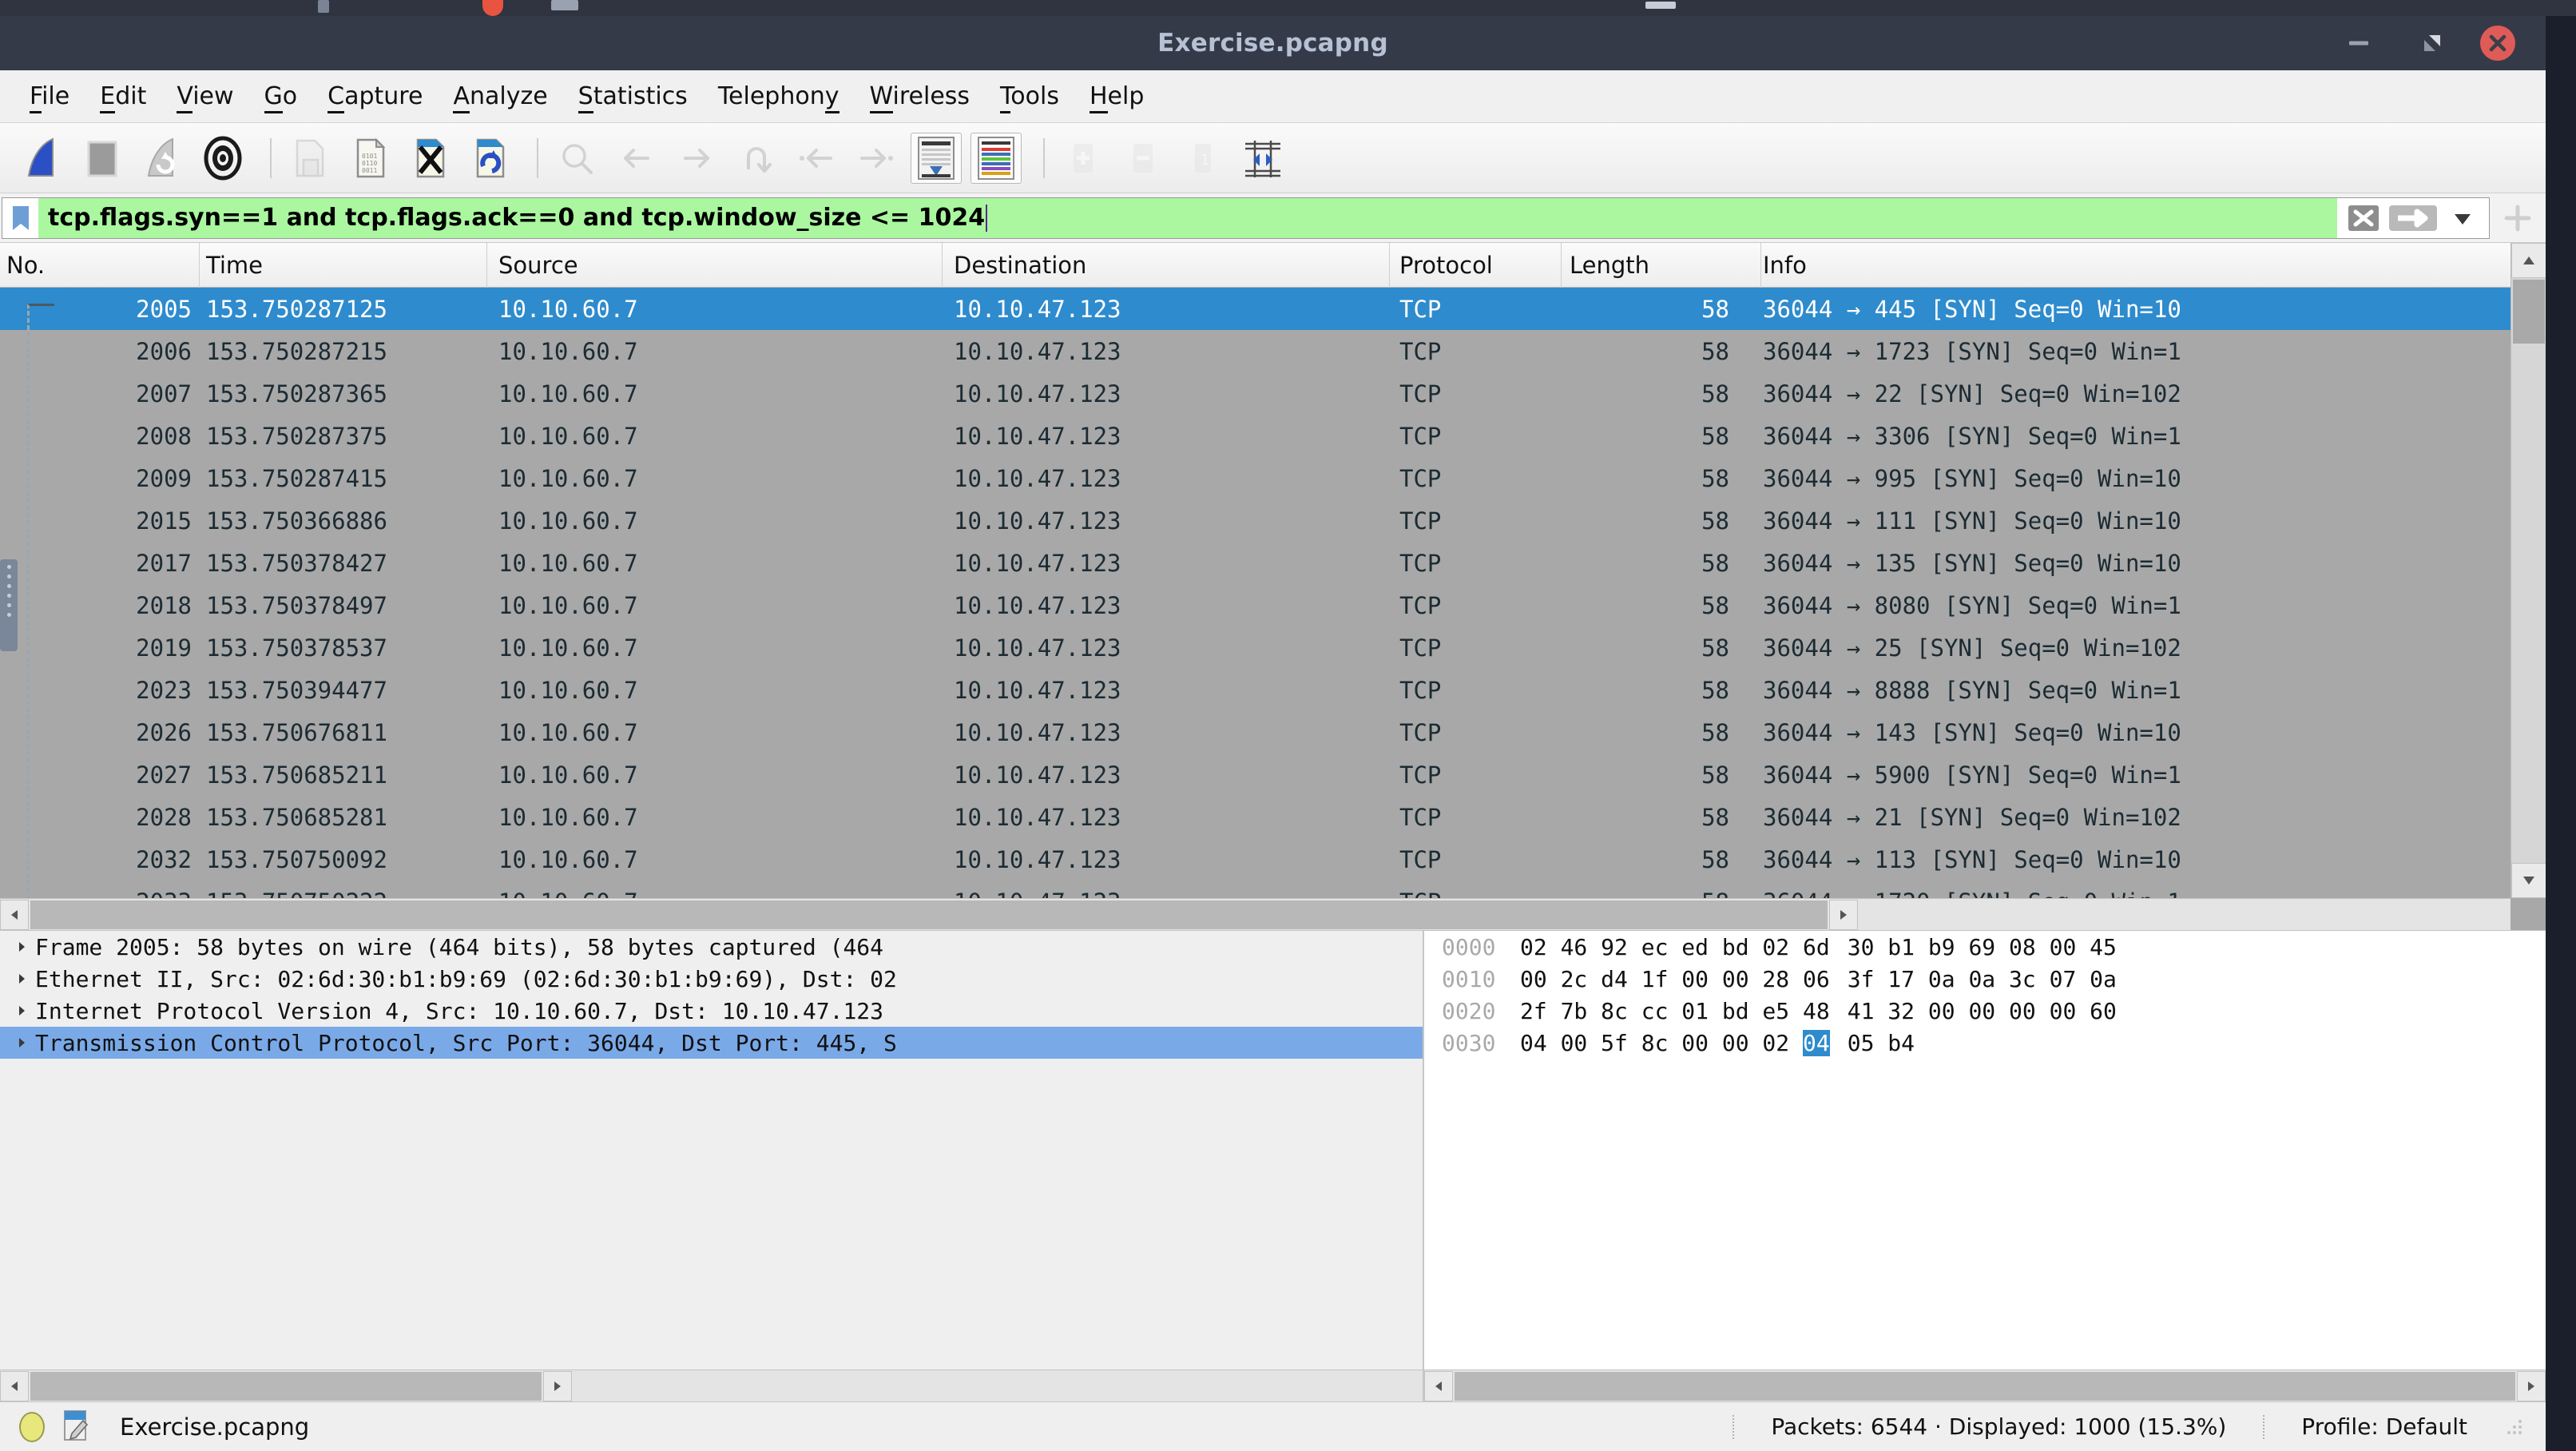  Describe the element at coordinates (429, 158) in the screenshot. I see `close-file-icon` at that location.